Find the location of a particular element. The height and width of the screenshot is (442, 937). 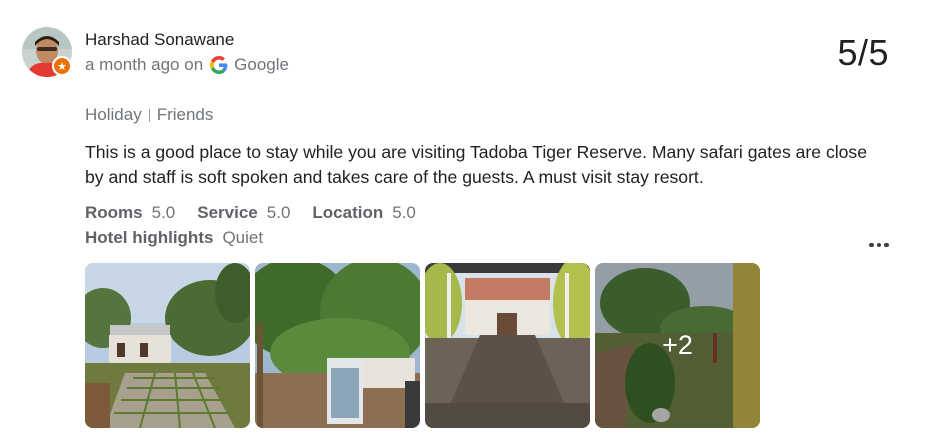

trip-type: Holiday is located at coordinates (113, 114).